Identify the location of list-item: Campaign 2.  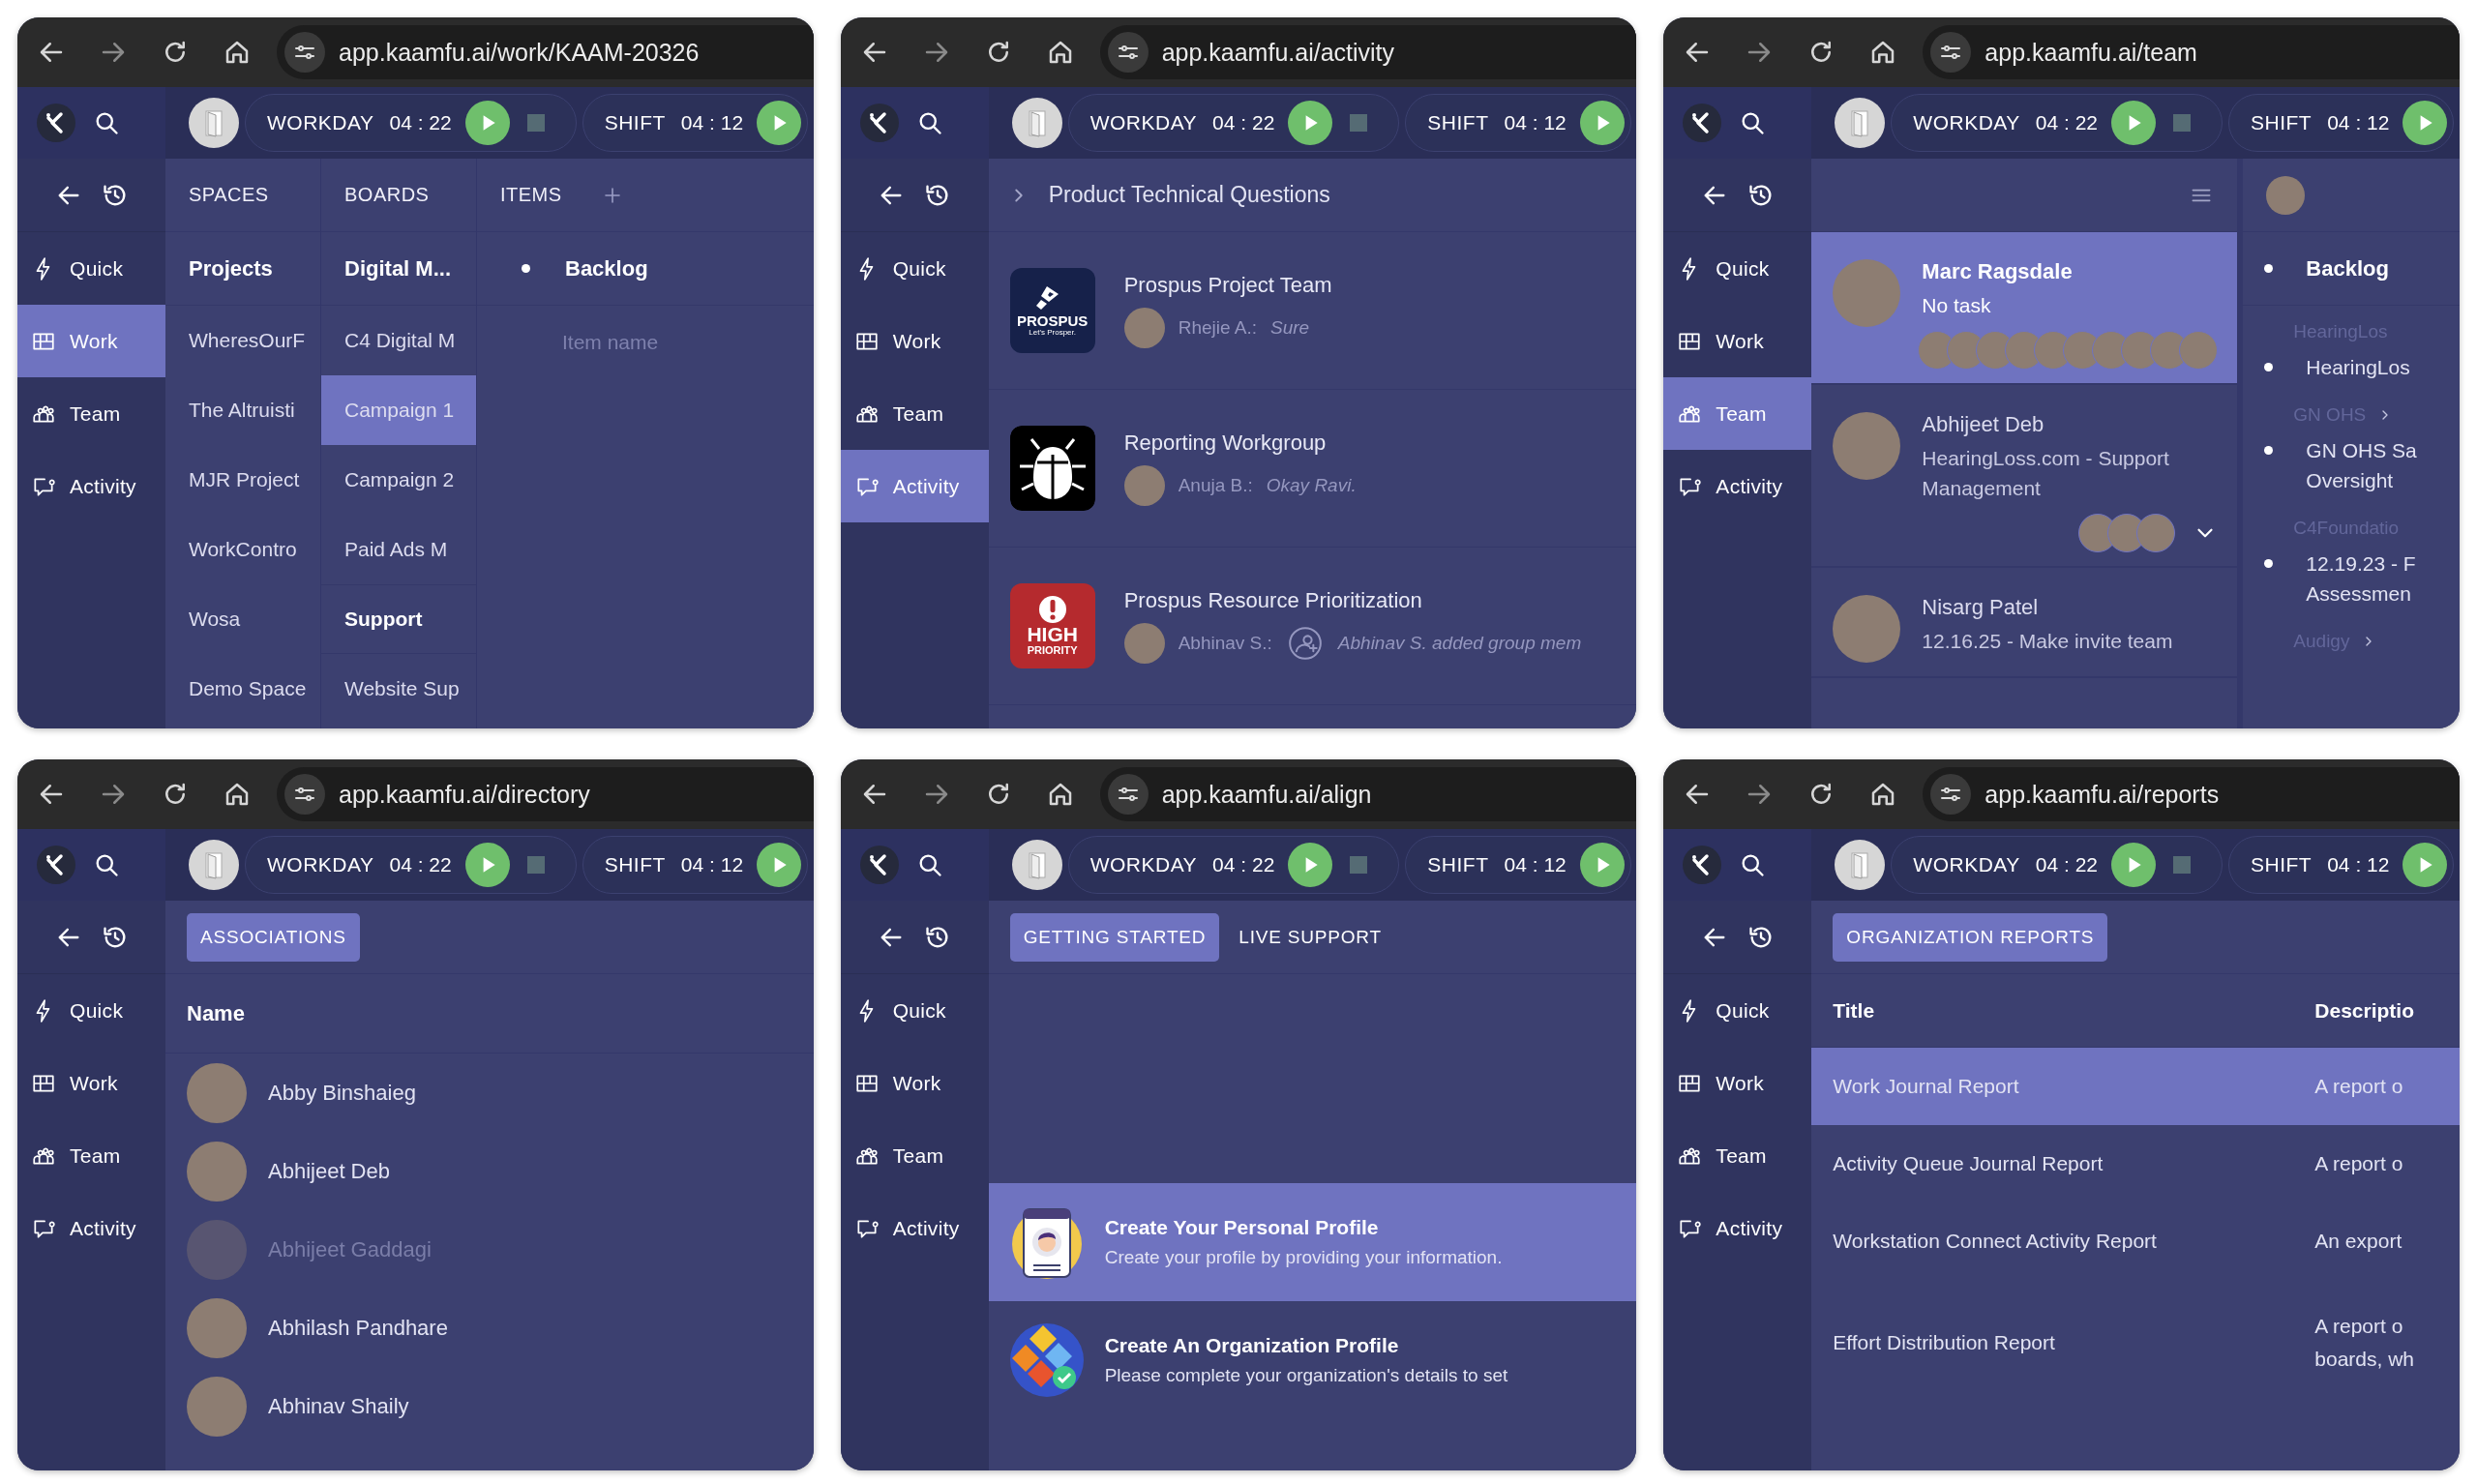
(398, 480).